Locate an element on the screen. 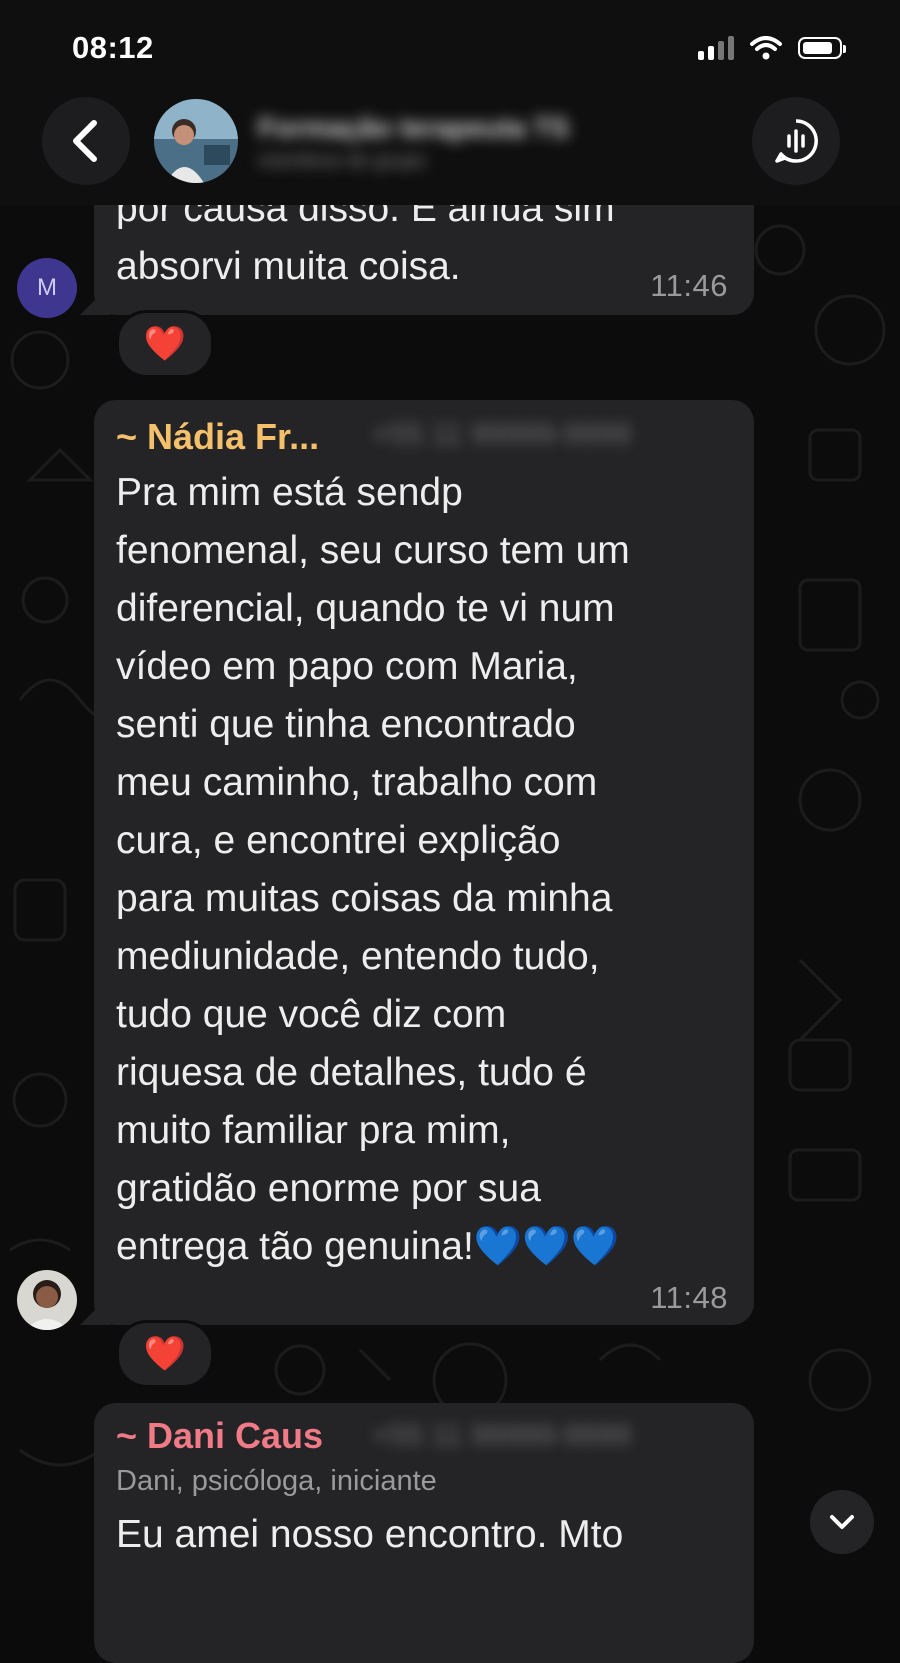  status-time: 08:12 is located at coordinates (113, 47).